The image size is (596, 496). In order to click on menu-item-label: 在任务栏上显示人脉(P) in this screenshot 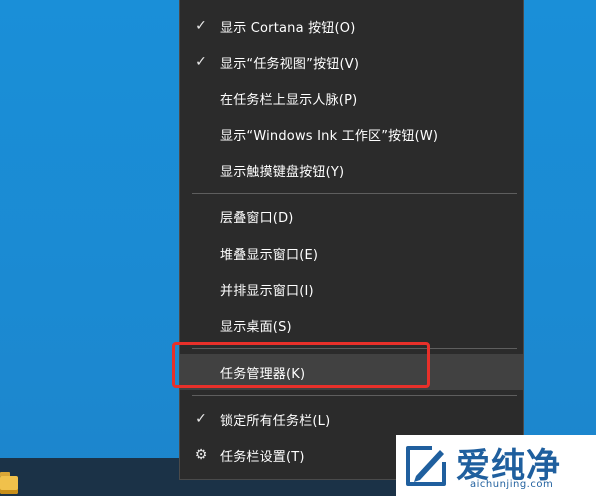, I will do `click(289, 100)`.